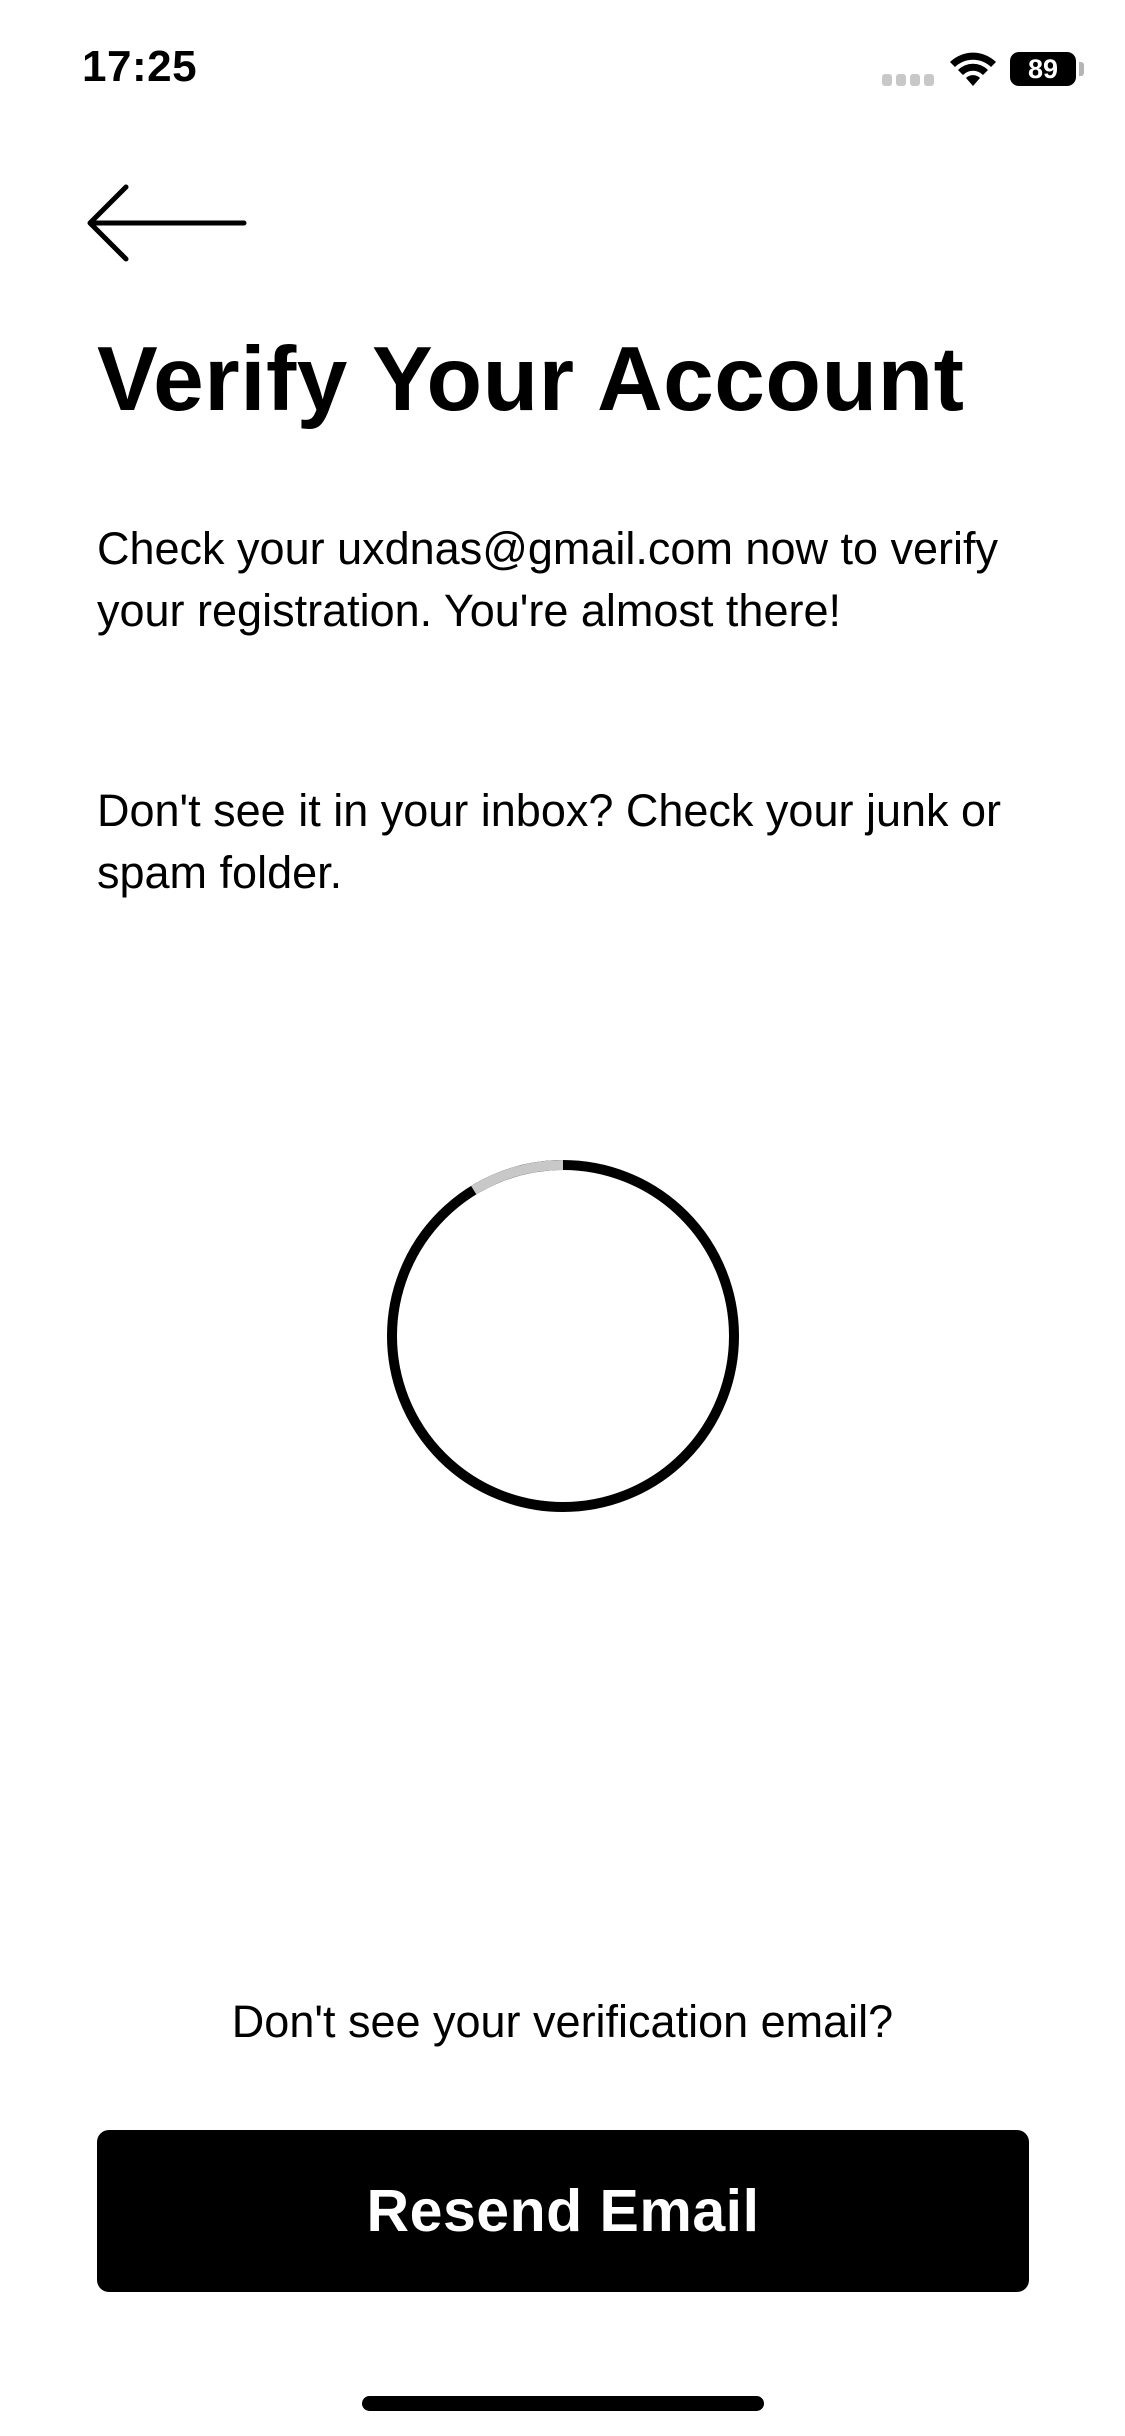 This screenshot has width=1125, height=2436. What do you see at coordinates (517, 1177) in the screenshot?
I see `spinner-highlight` at bounding box center [517, 1177].